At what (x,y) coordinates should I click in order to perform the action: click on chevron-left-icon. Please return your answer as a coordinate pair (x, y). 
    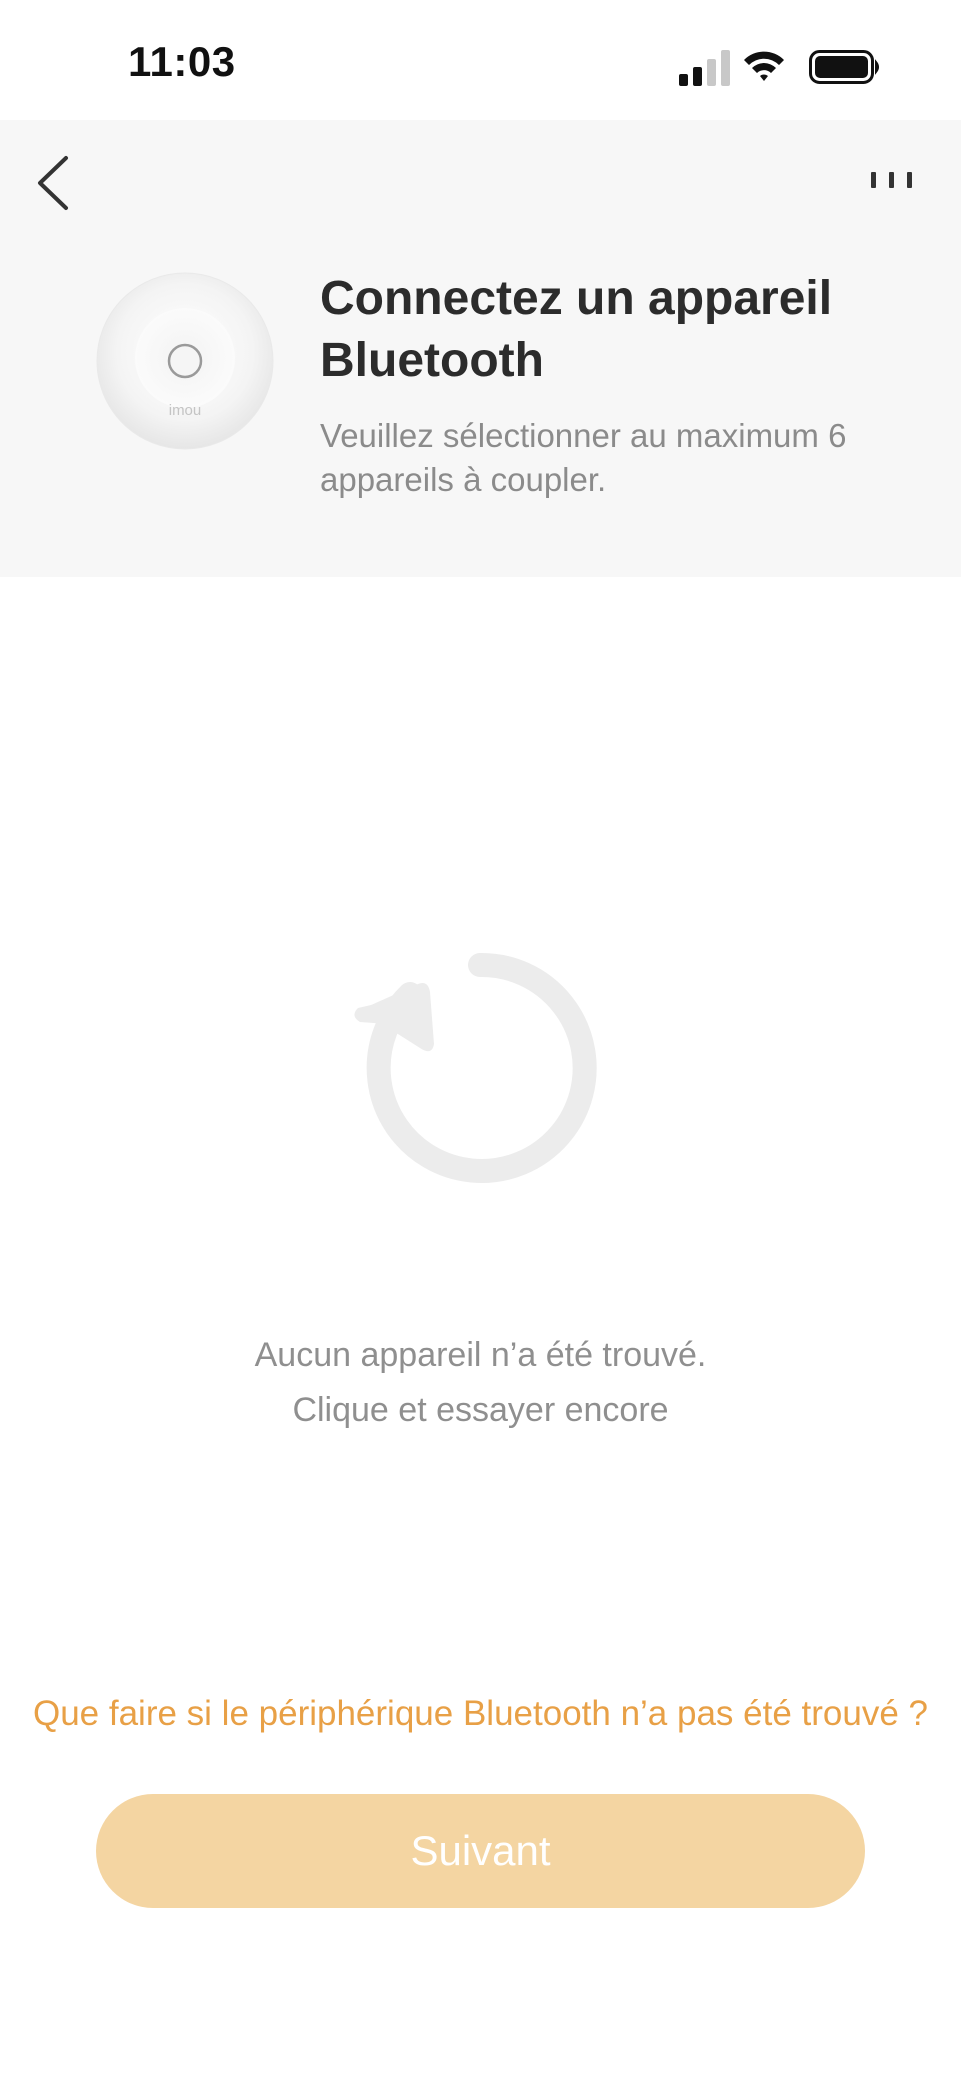
    Looking at the image, I should click on (53, 183).